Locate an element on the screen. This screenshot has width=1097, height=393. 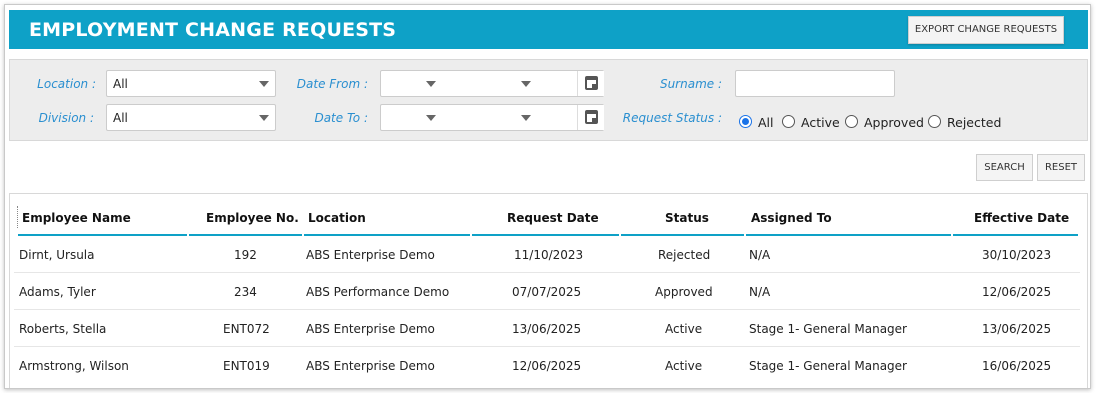
cell-status: Approved is located at coordinates (684, 292).